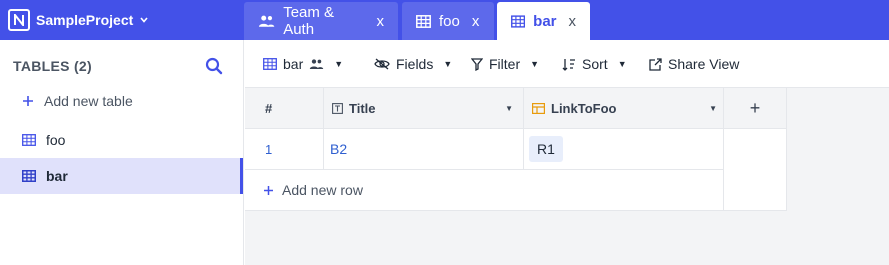 The height and width of the screenshot is (265, 889). I want to click on filter-icon, so click(477, 64).